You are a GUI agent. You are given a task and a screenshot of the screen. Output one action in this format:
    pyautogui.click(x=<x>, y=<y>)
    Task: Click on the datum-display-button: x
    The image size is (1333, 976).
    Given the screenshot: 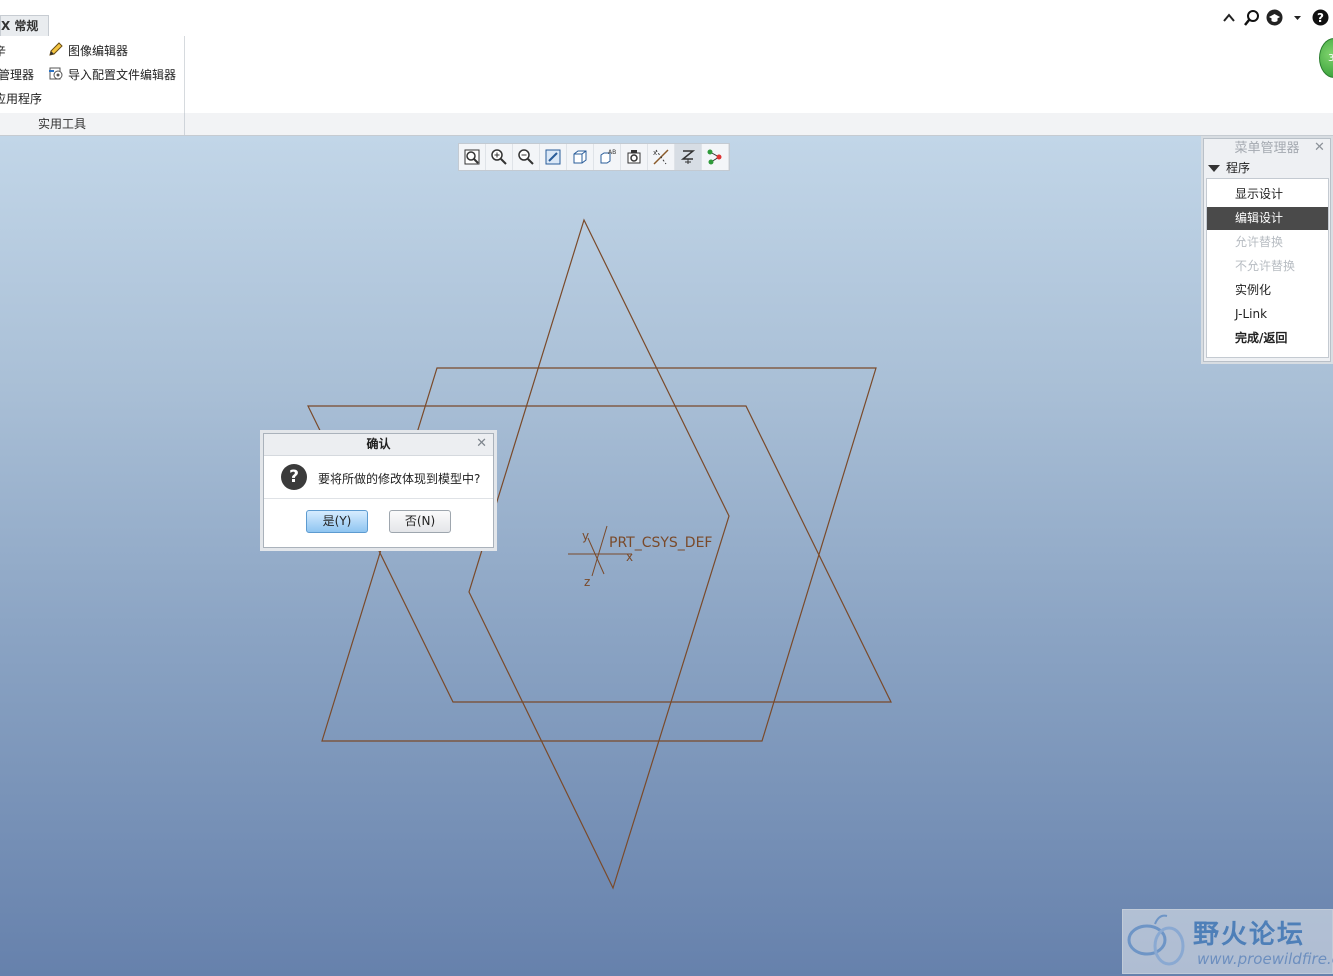 What is the action you would take?
    pyautogui.click(x=661, y=157)
    